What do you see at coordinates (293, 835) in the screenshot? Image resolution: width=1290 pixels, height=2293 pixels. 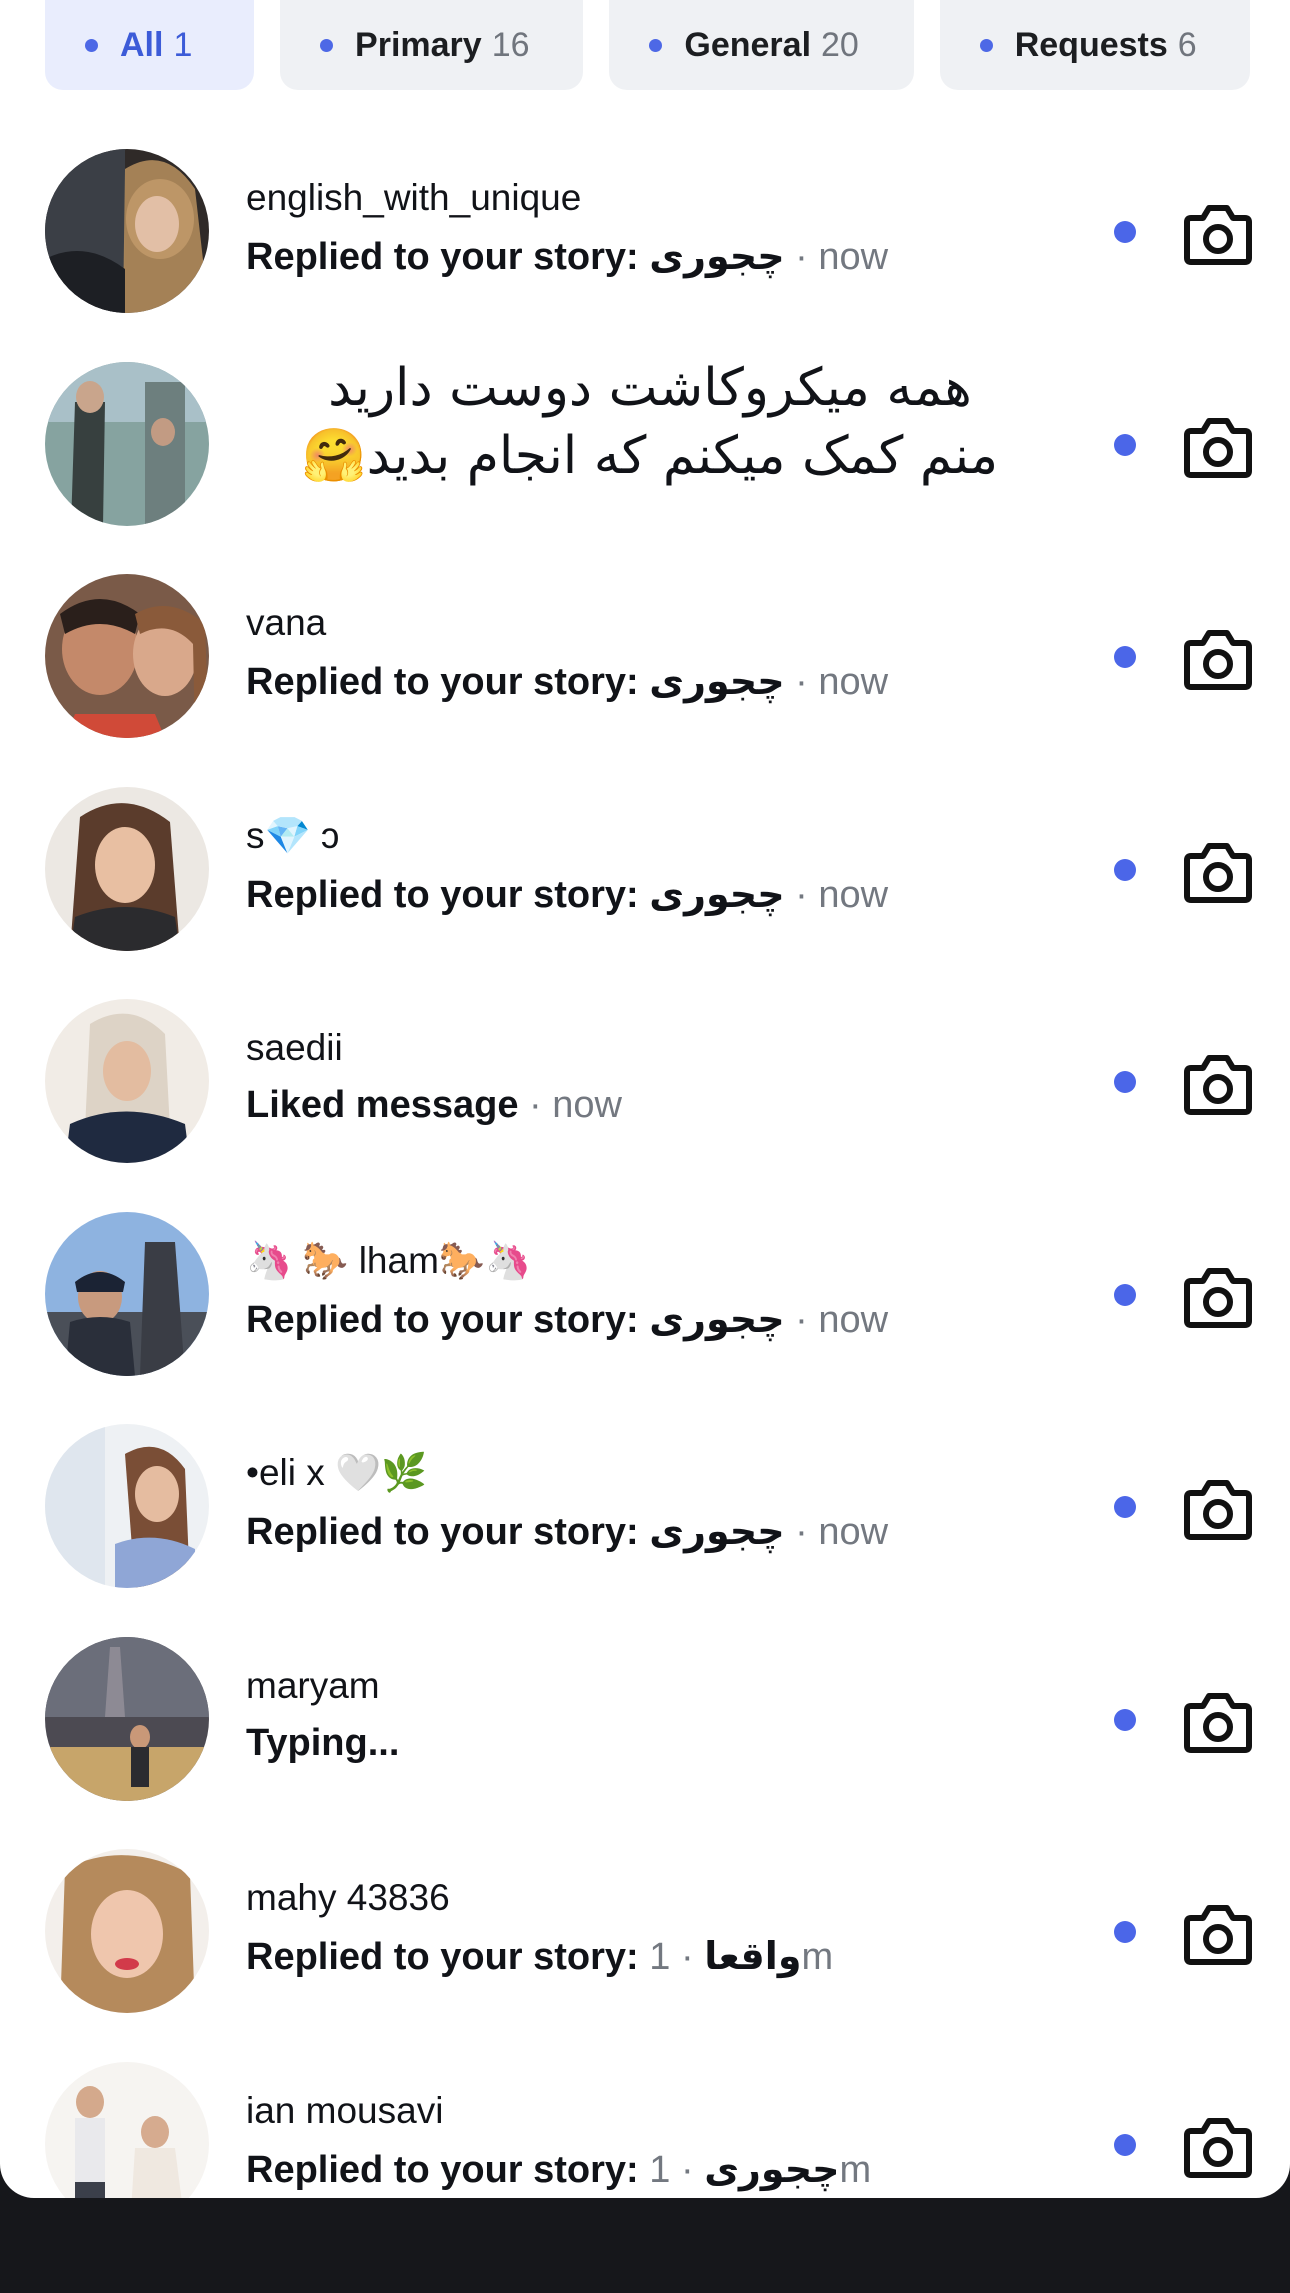 I see `thread-name: s💎 ɔ` at bounding box center [293, 835].